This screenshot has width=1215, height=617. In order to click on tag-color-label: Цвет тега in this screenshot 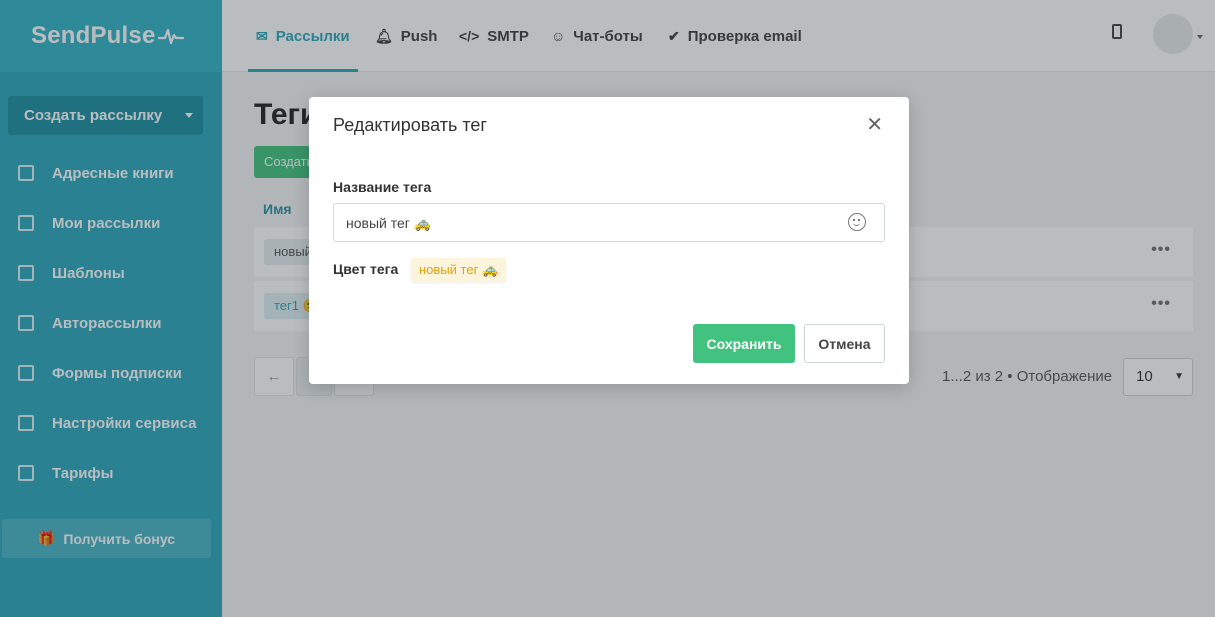, I will do `click(366, 269)`.